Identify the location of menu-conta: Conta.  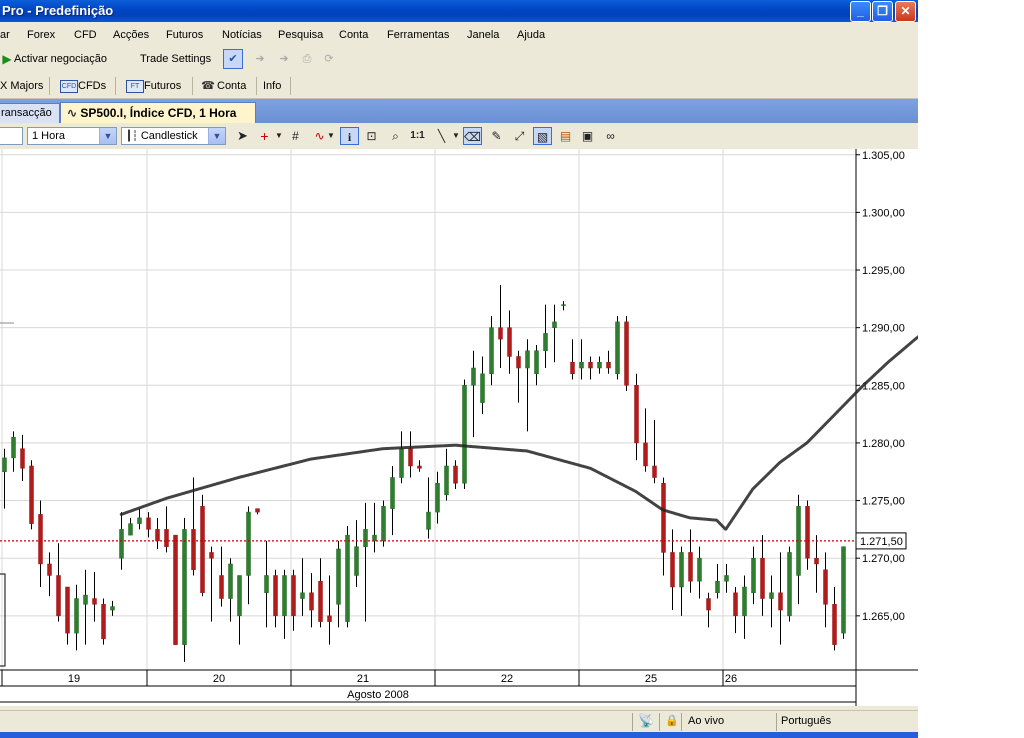
(353, 35).